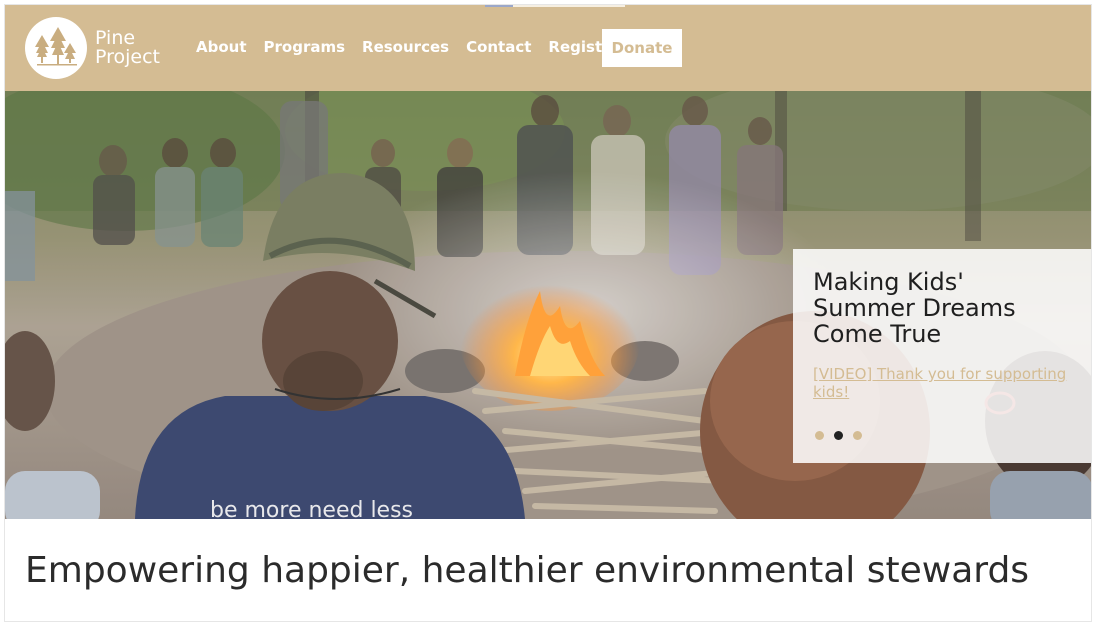 The image size is (1096, 626). I want to click on pine-trees-logo-icon, so click(56, 48).